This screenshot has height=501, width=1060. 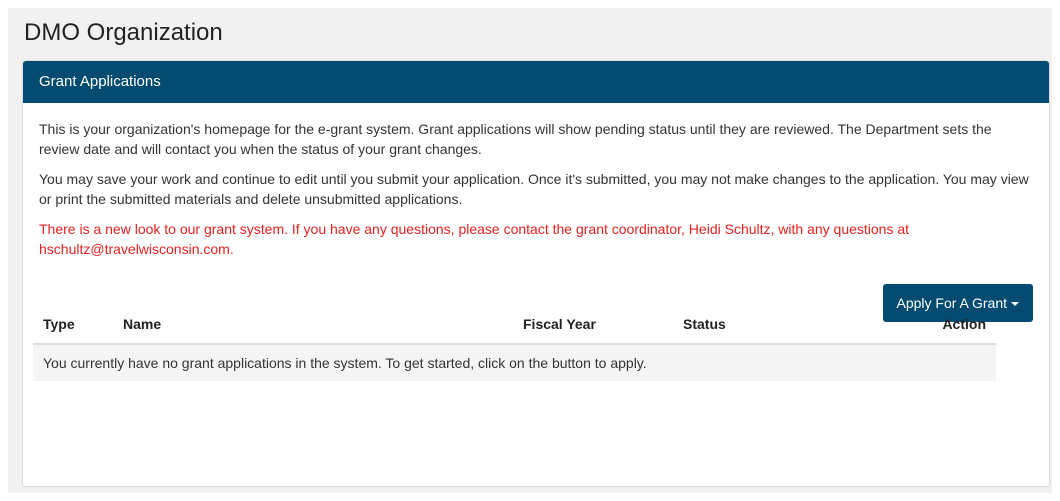 What do you see at coordinates (313, 324) in the screenshot?
I see `column-header-name: Name` at bounding box center [313, 324].